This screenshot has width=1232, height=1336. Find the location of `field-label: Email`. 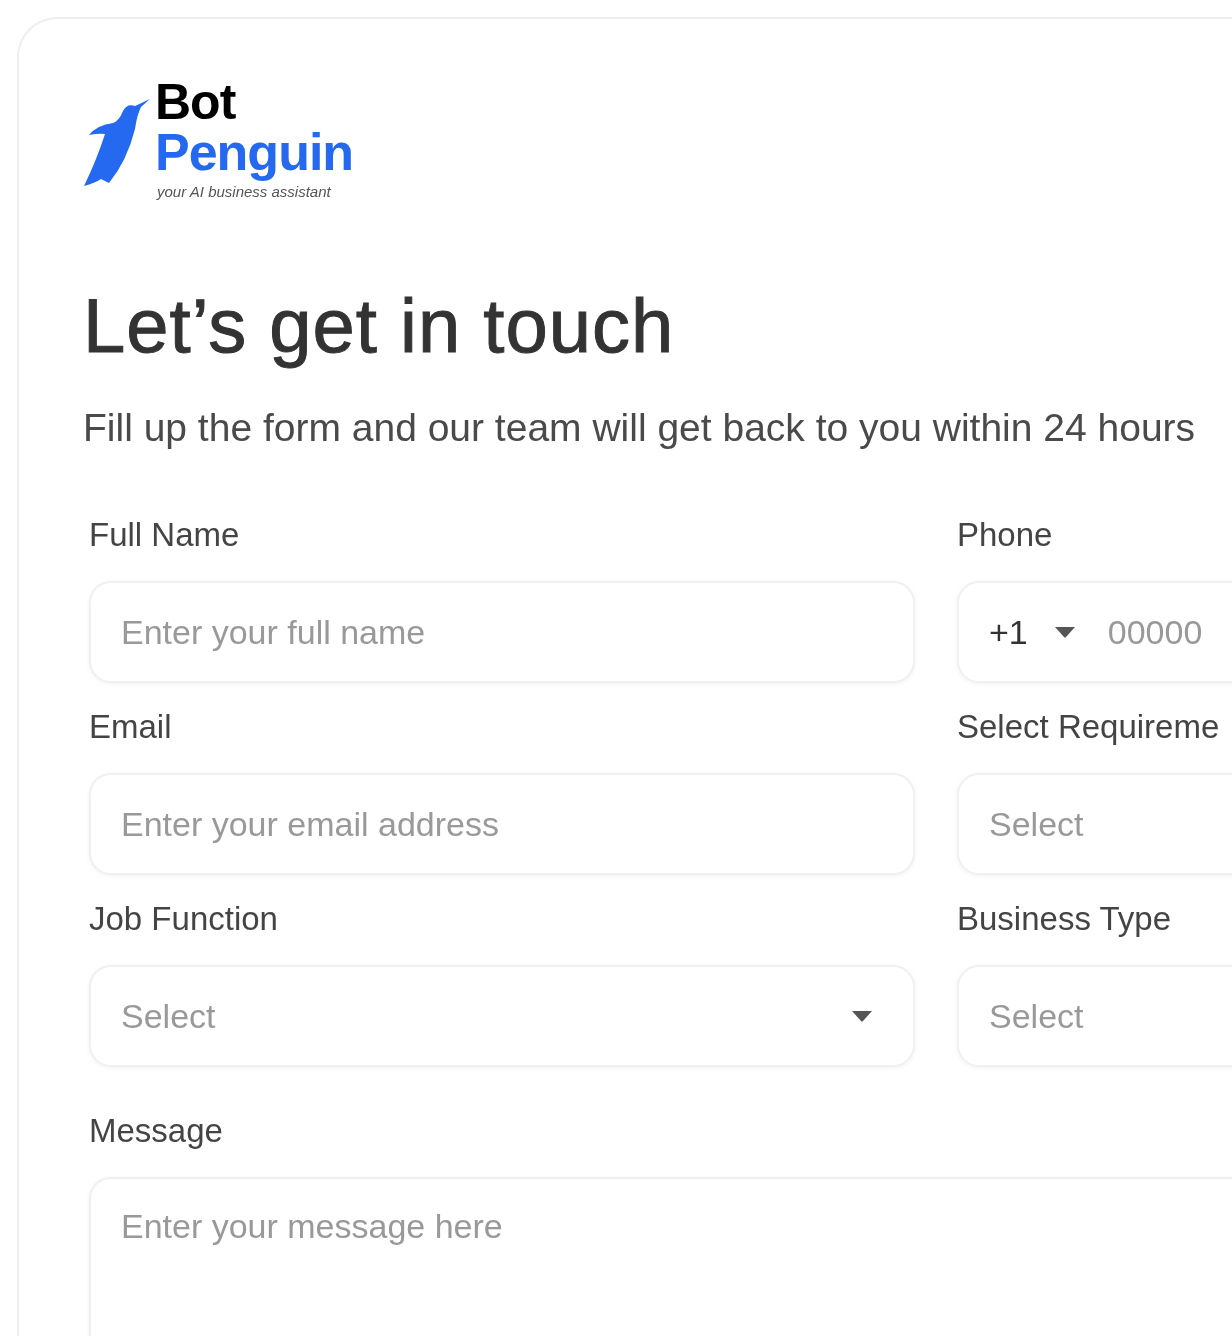

field-label: Email is located at coordinates (130, 727).